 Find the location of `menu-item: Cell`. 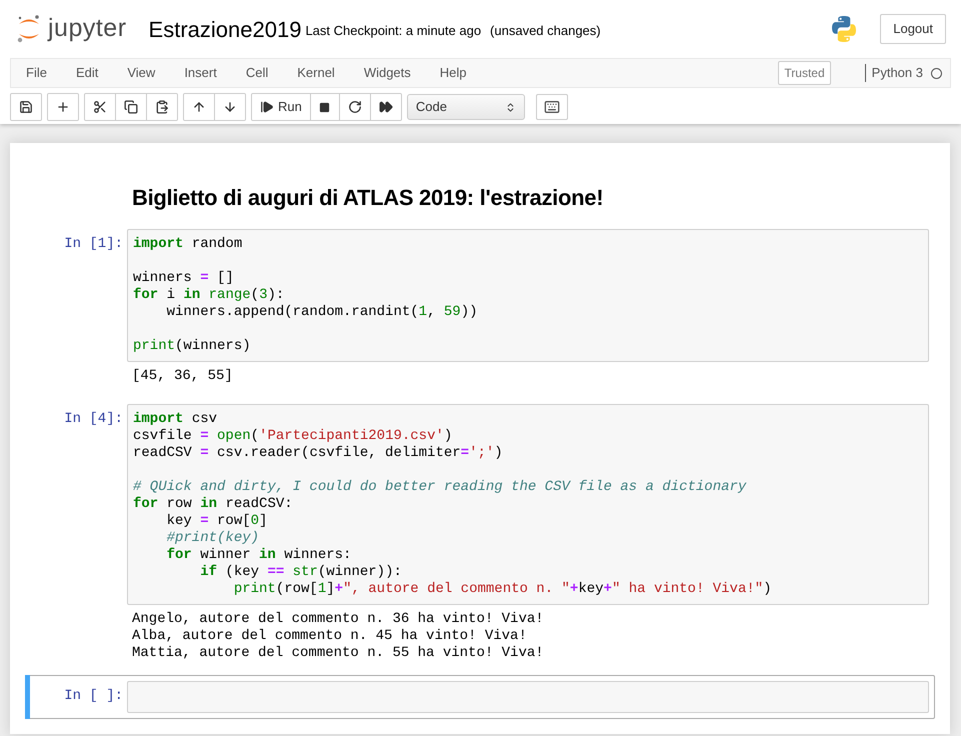

menu-item: Cell is located at coordinates (257, 73).